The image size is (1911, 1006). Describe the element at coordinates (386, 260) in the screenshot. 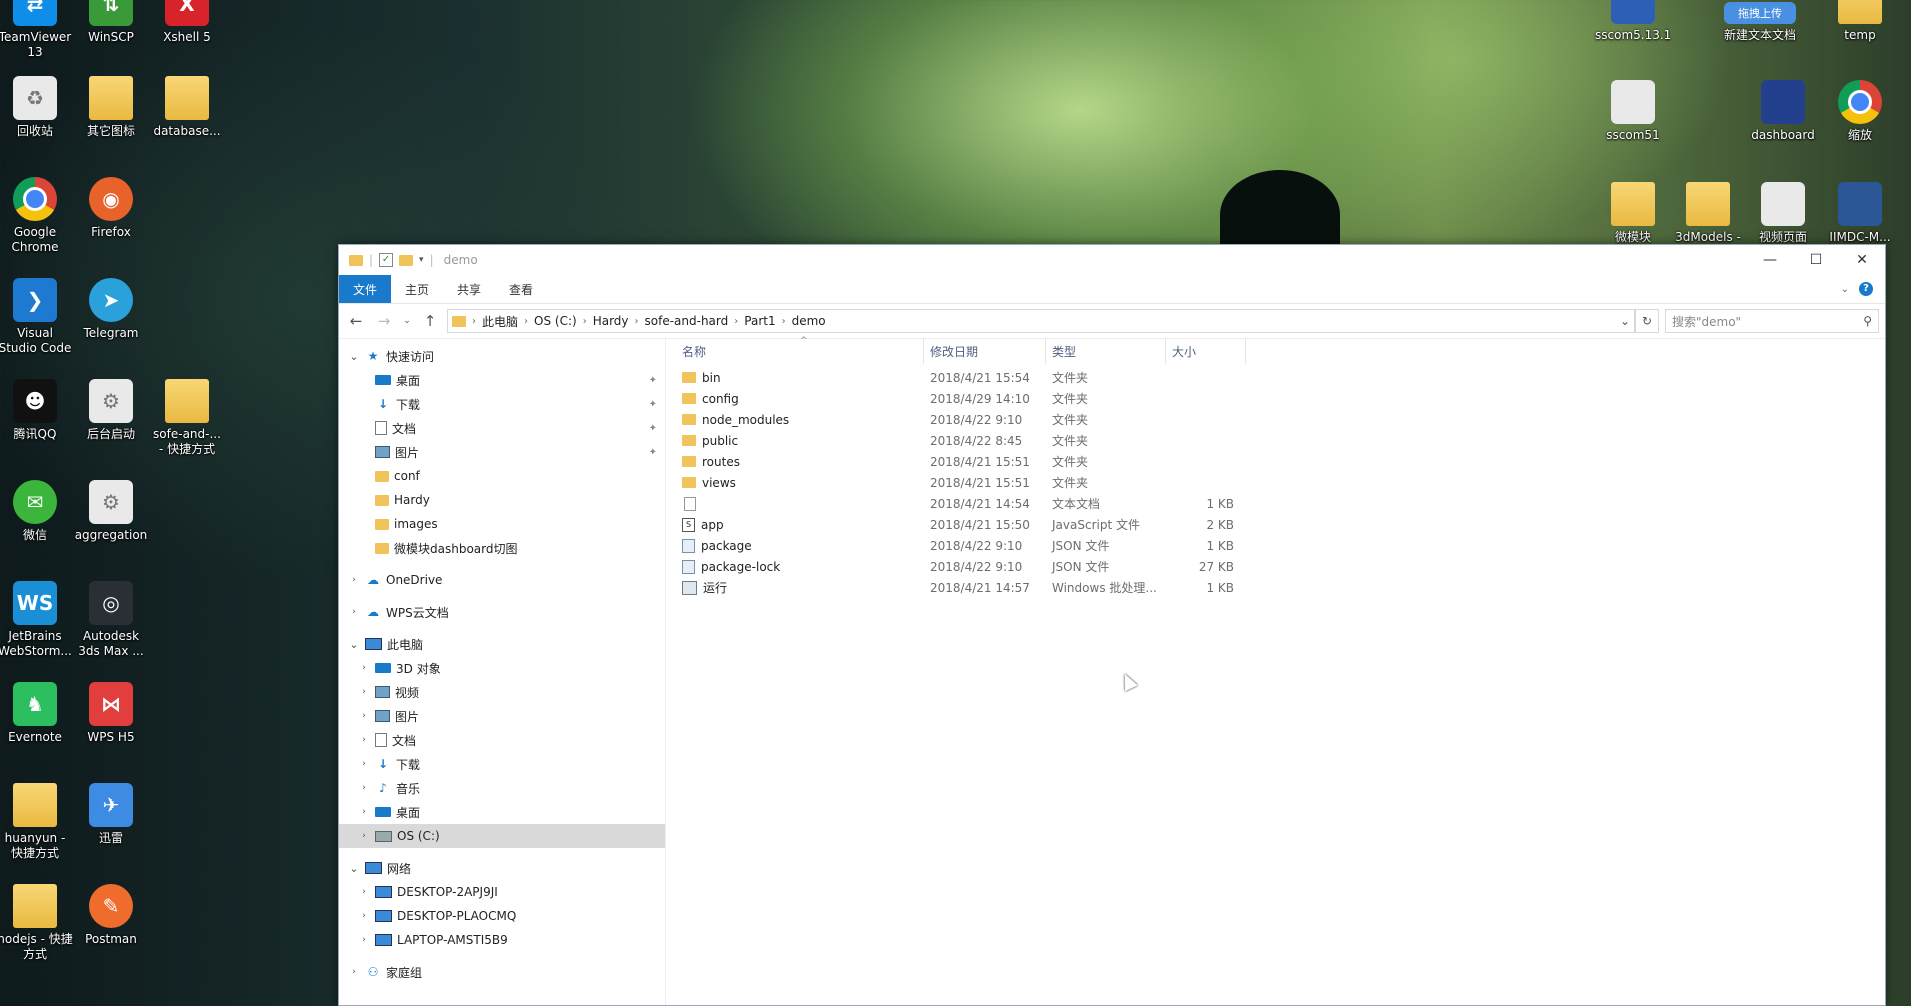

I see `properties-icon: ✓` at that location.